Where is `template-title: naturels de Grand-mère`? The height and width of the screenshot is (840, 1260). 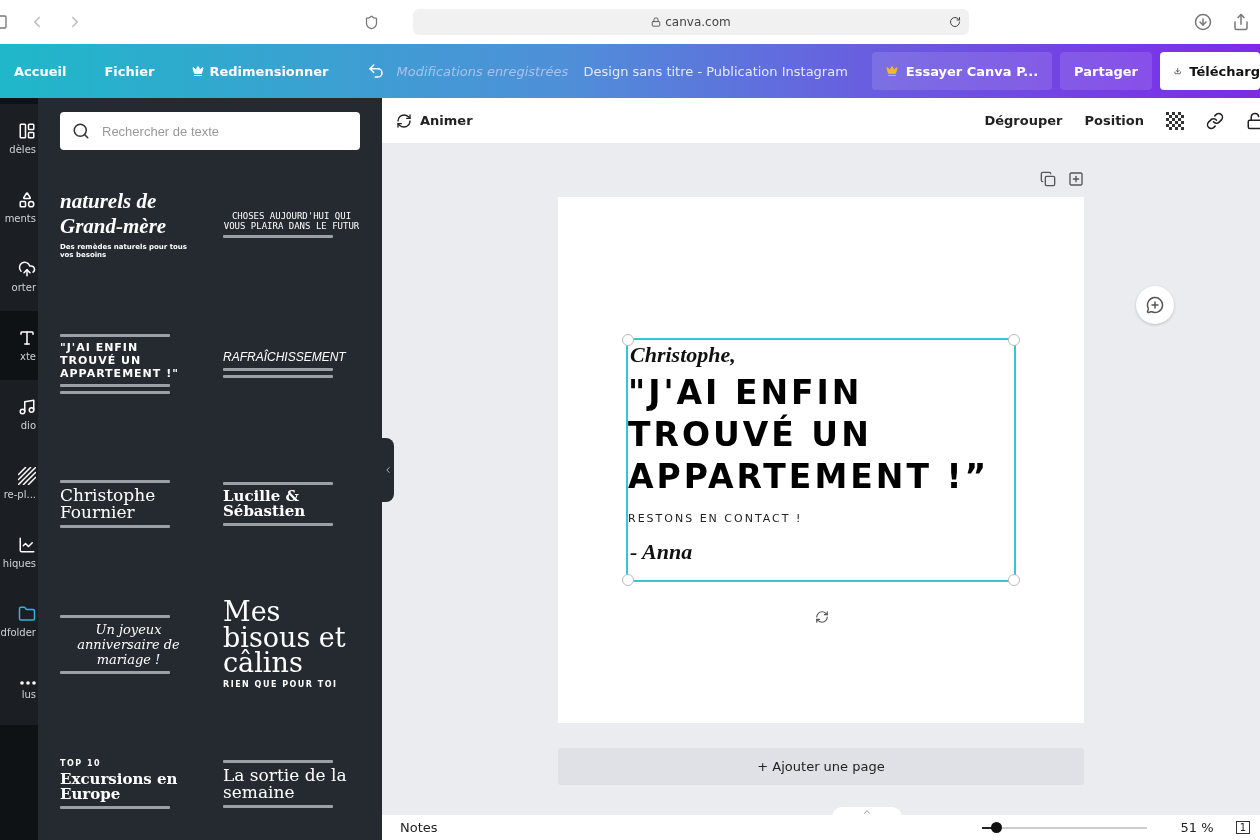
template-title: naturels de Grand-mère is located at coordinates (114, 214).